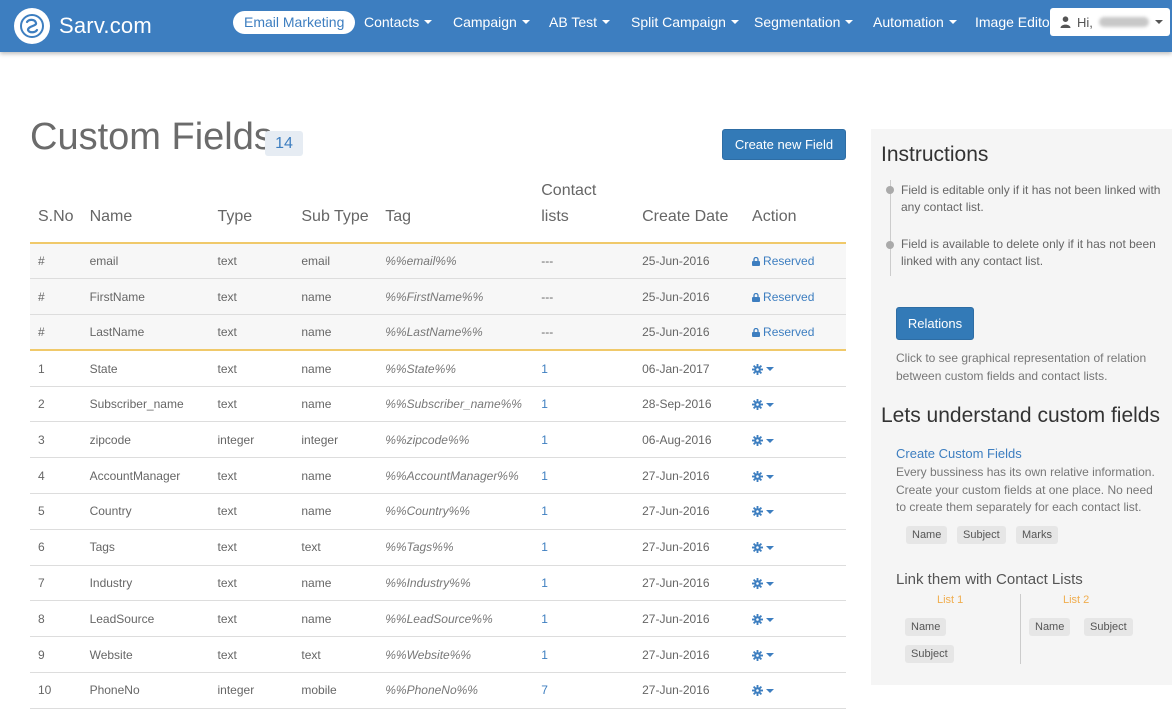  Describe the element at coordinates (335, 440) in the screenshot. I see `cell-subtype: integer` at that location.